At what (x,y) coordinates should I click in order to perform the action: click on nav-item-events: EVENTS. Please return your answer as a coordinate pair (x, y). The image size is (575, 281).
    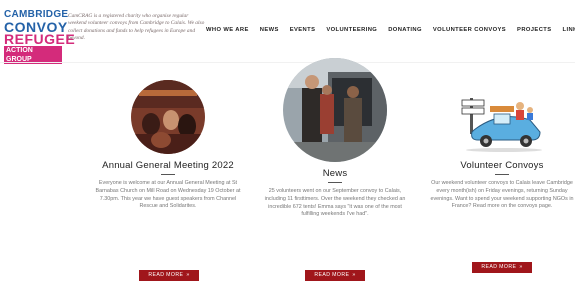
    Looking at the image, I should click on (303, 33).